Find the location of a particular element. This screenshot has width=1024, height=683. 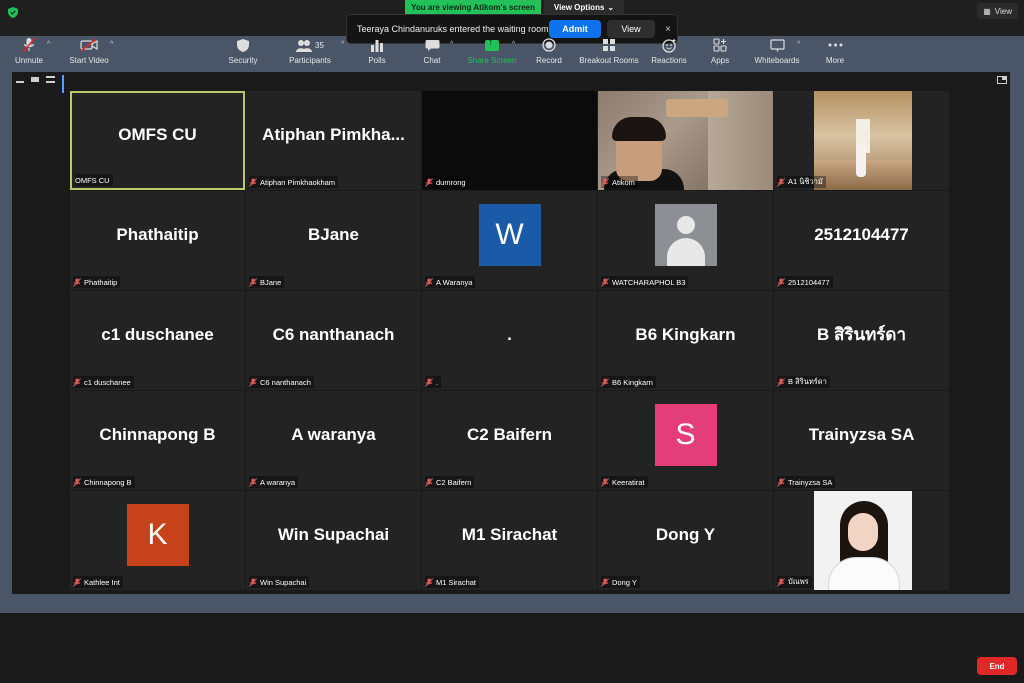

participant-profile-photo is located at coordinates (863, 140).